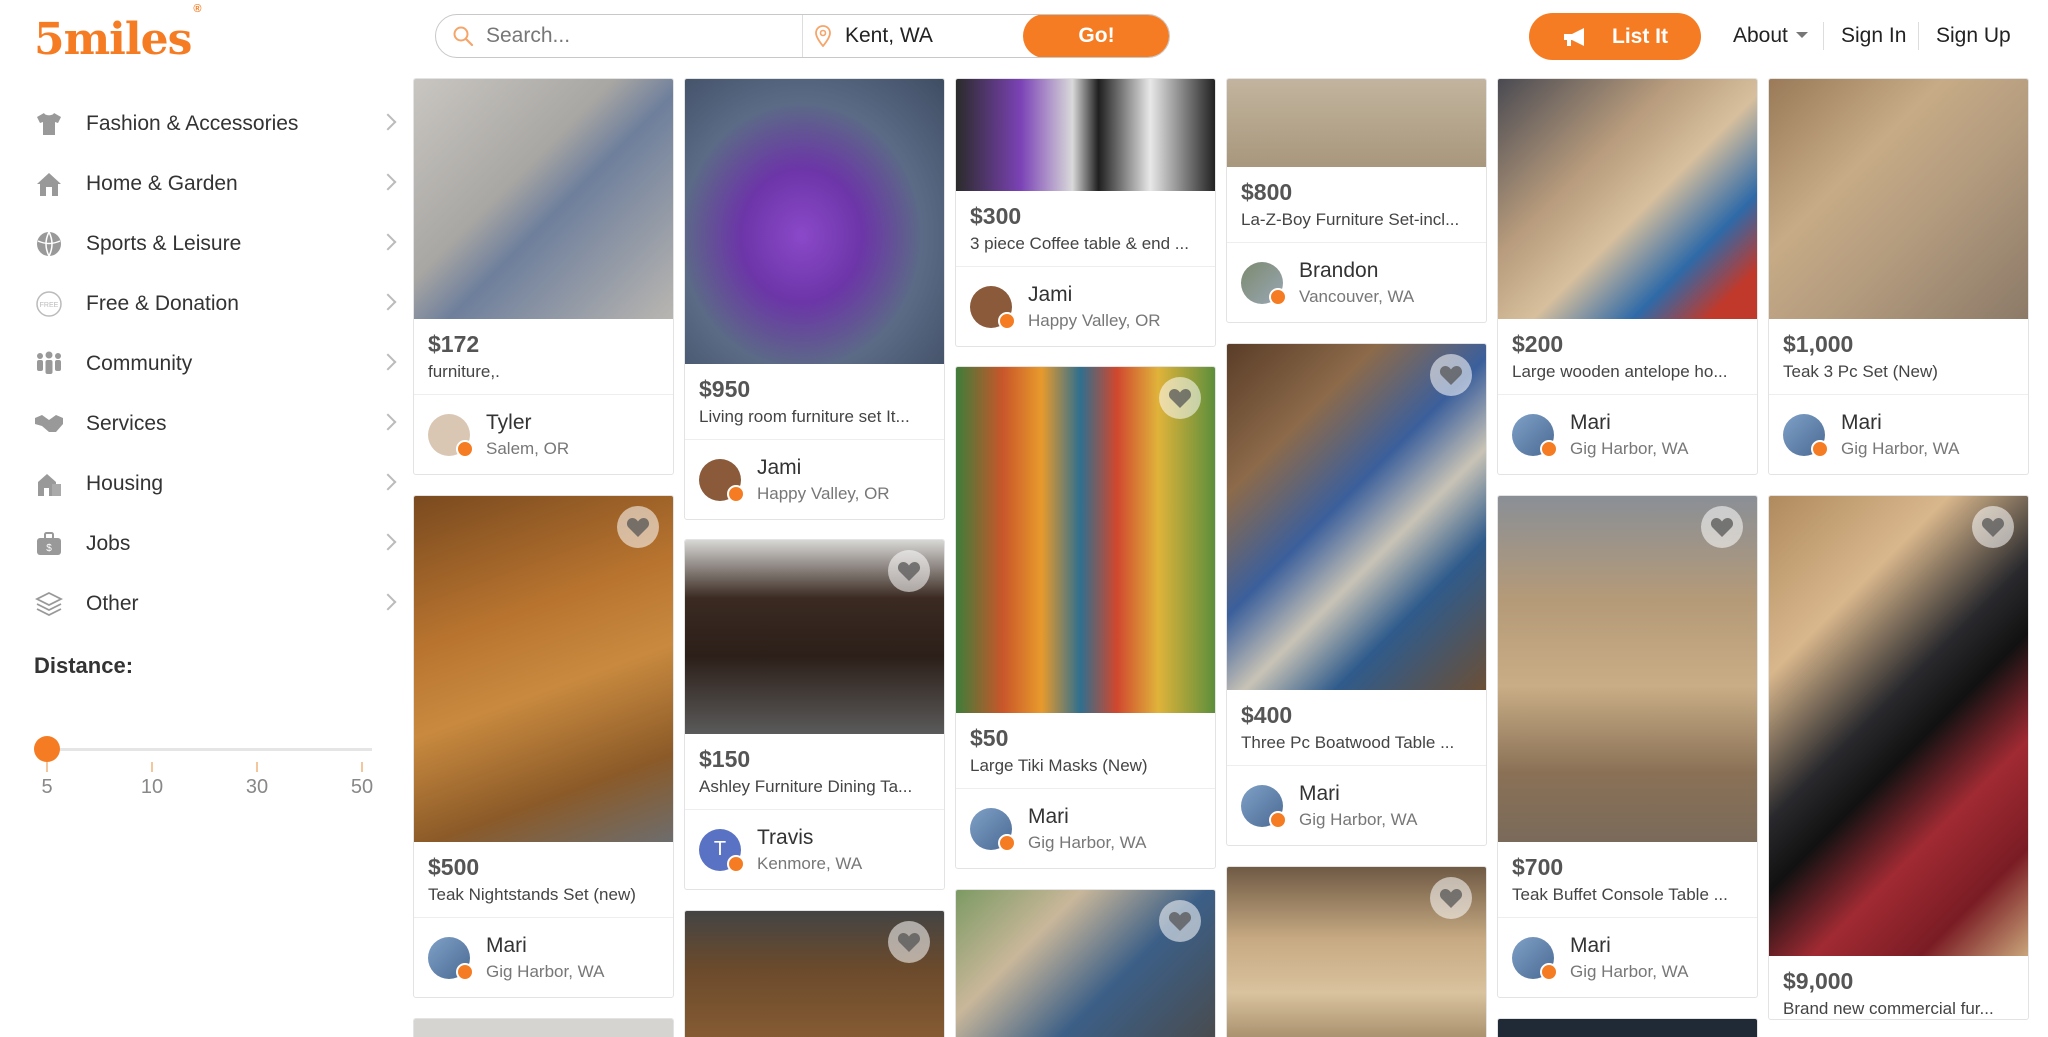  Describe the element at coordinates (215, 304) in the screenshot. I see `category-free-donation: FREE Free & Donation` at that location.